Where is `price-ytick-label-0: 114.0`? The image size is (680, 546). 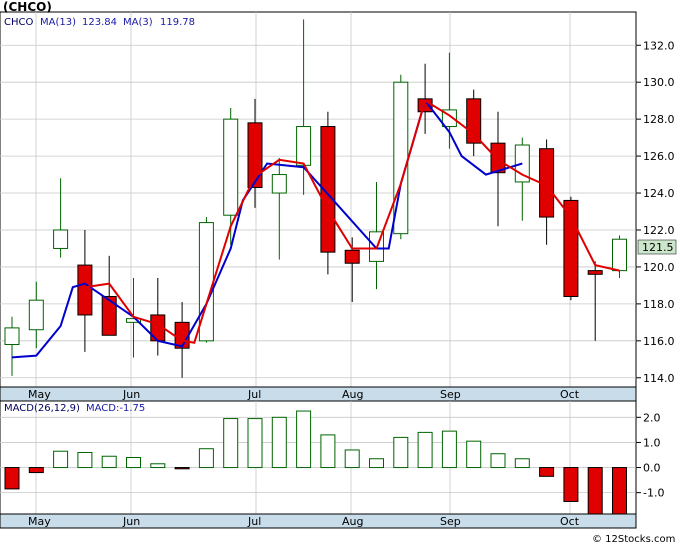
price-ytick-label-0: 114.0 is located at coordinates (659, 378).